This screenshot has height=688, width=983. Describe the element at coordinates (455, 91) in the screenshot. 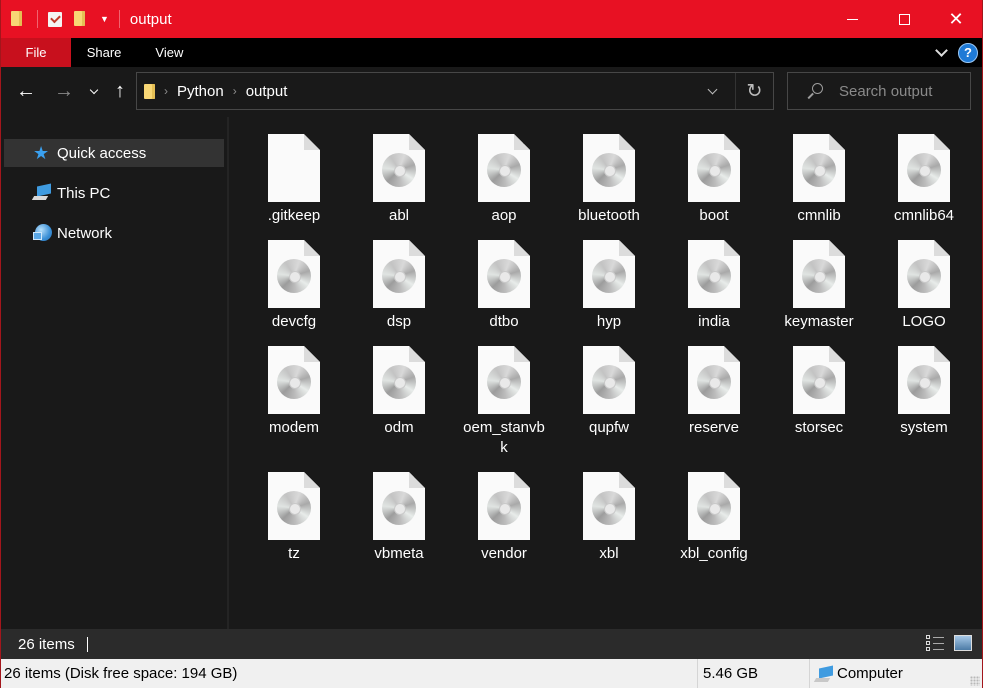

I see `address-bar: › Python › output ↻` at that location.